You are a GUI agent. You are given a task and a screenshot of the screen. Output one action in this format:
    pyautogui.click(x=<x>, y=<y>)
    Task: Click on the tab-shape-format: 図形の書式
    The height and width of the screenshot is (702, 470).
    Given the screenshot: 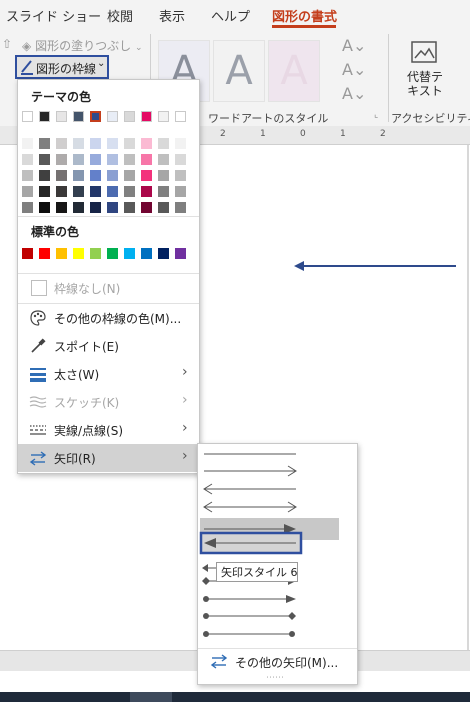 What is the action you would take?
    pyautogui.click(x=304, y=15)
    